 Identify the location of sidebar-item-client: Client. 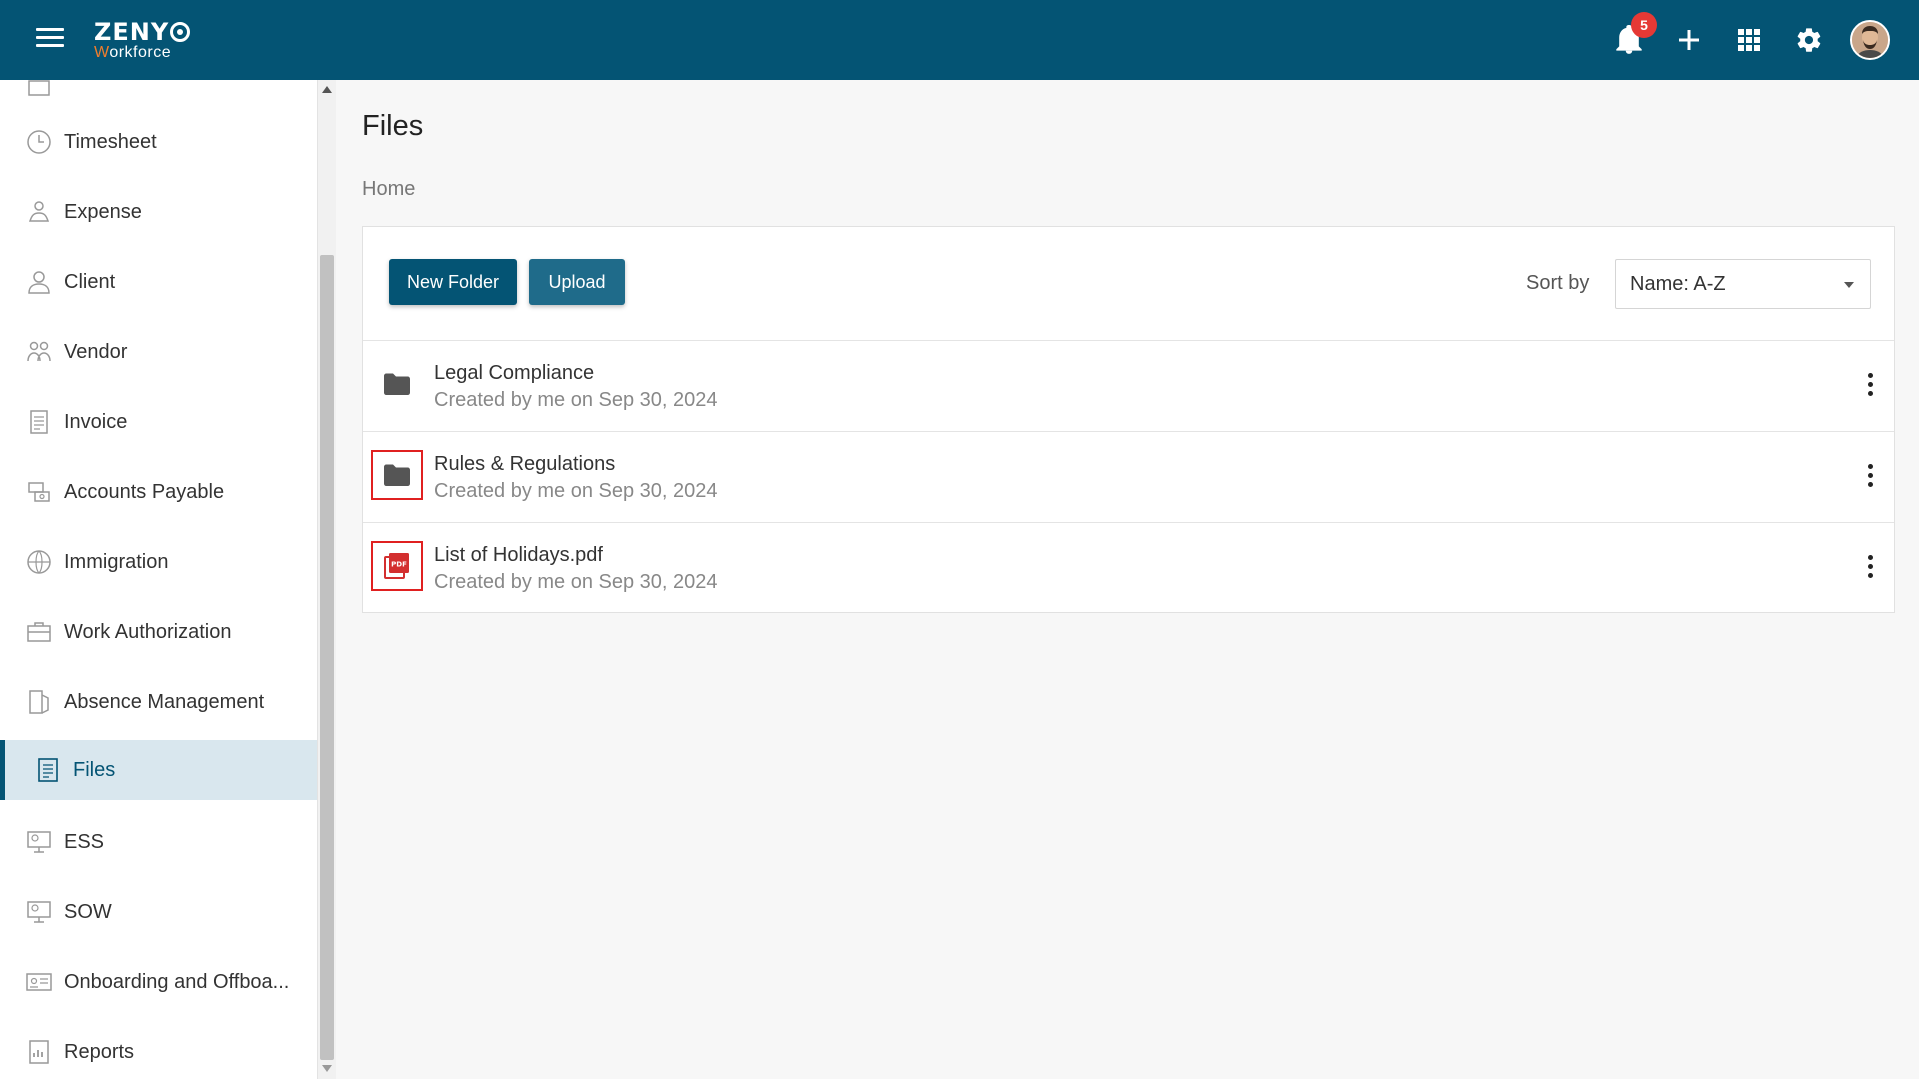
(158, 282).